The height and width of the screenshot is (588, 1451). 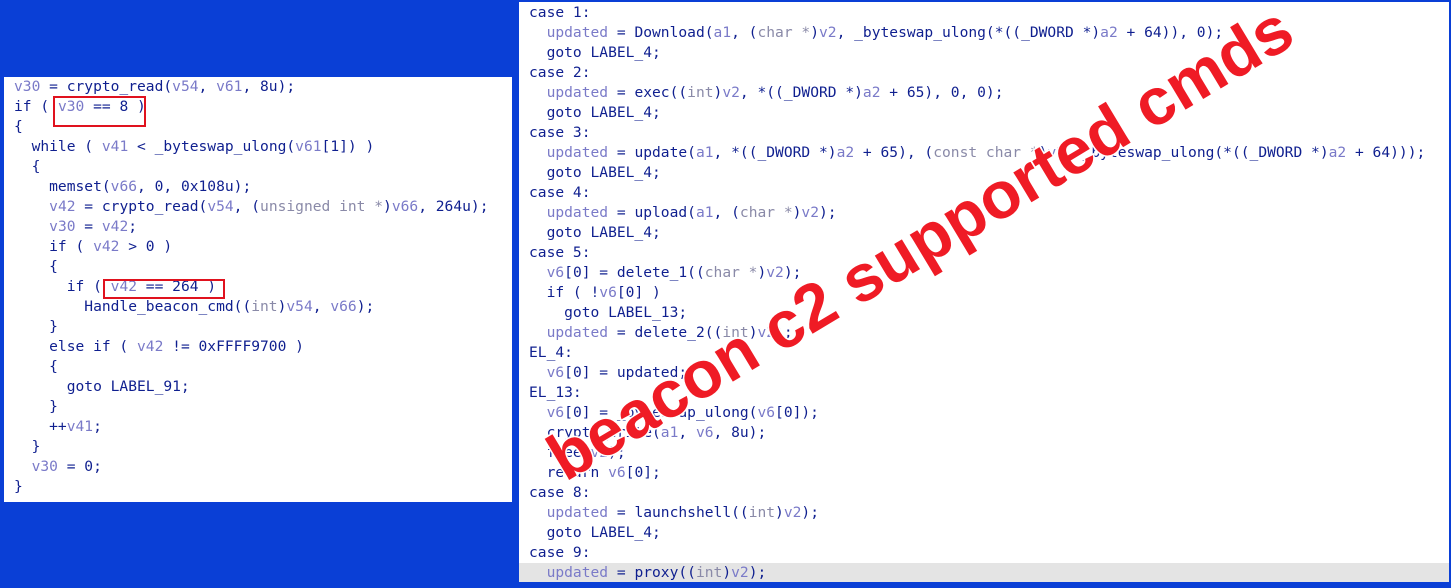 I want to click on code-type: unsigned int *, so click(x=322, y=206).